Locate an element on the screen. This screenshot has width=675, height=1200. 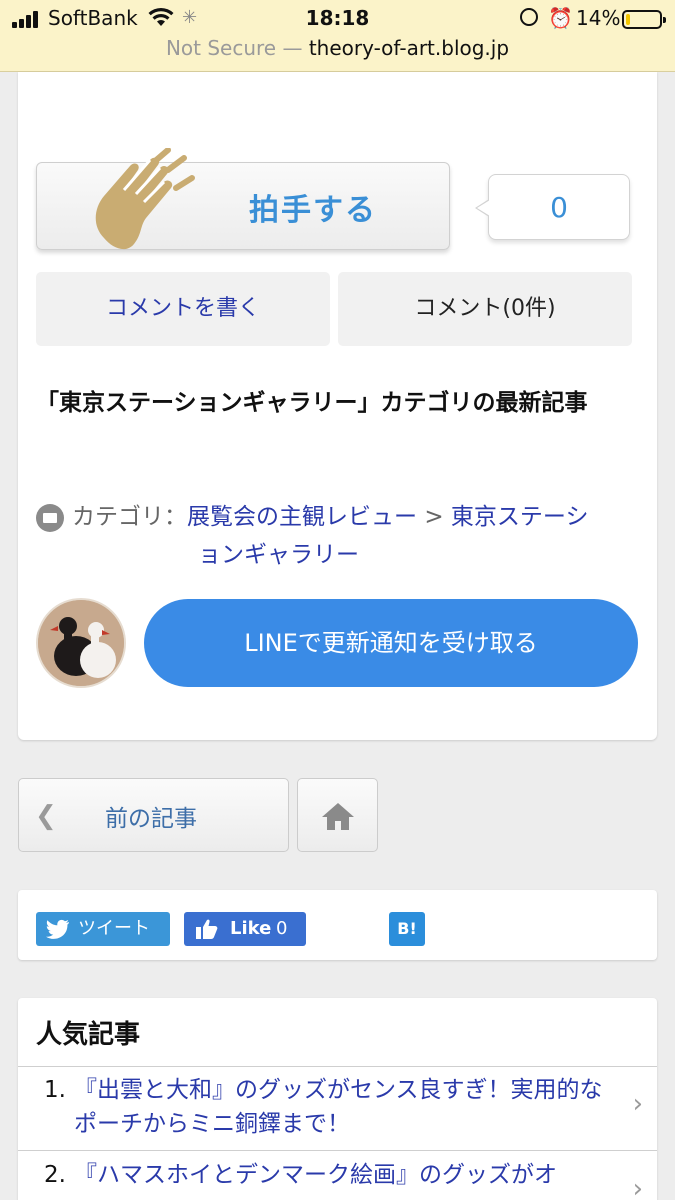
chevron-left-icon: ❮ is located at coordinates (46, 816).